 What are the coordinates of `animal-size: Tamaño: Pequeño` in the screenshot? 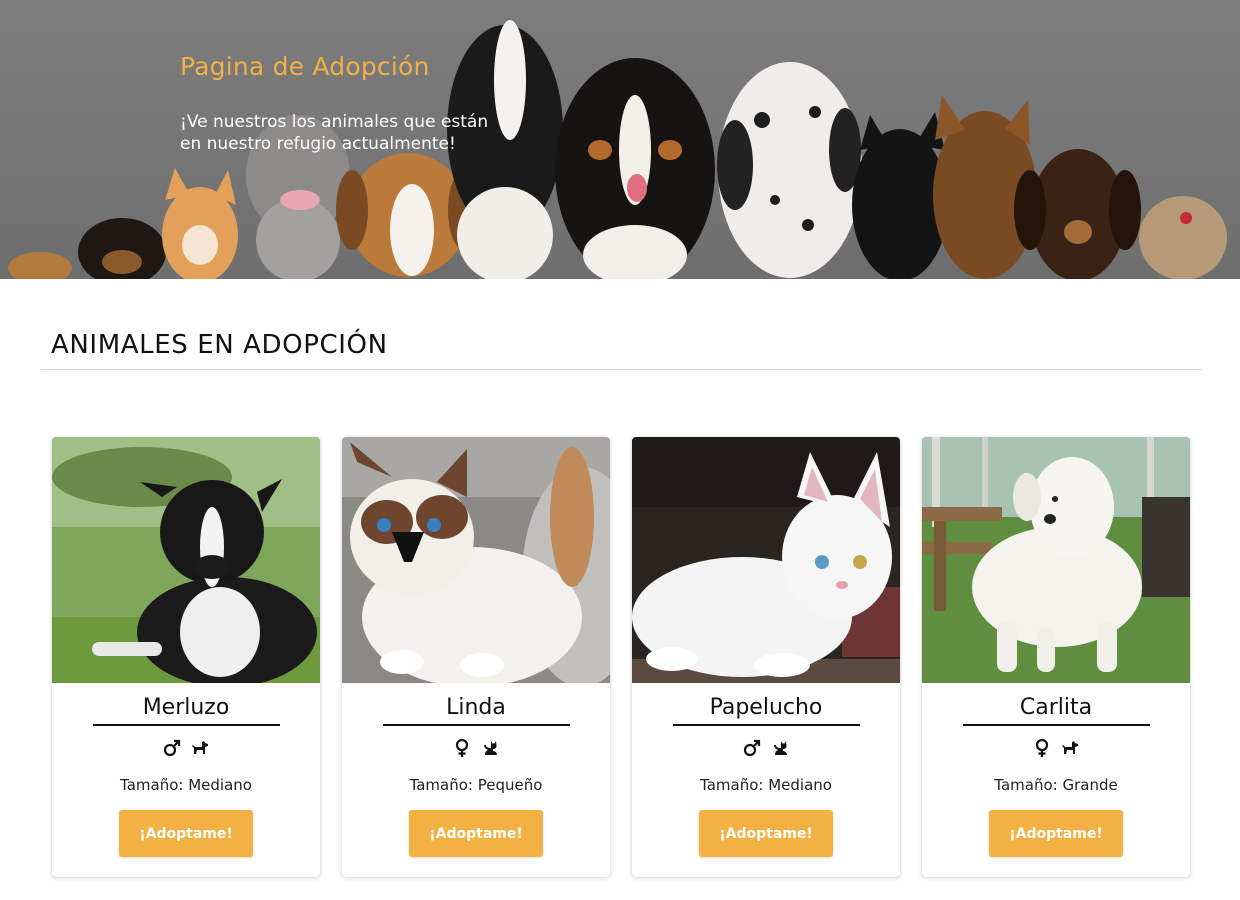 It's located at (476, 785).